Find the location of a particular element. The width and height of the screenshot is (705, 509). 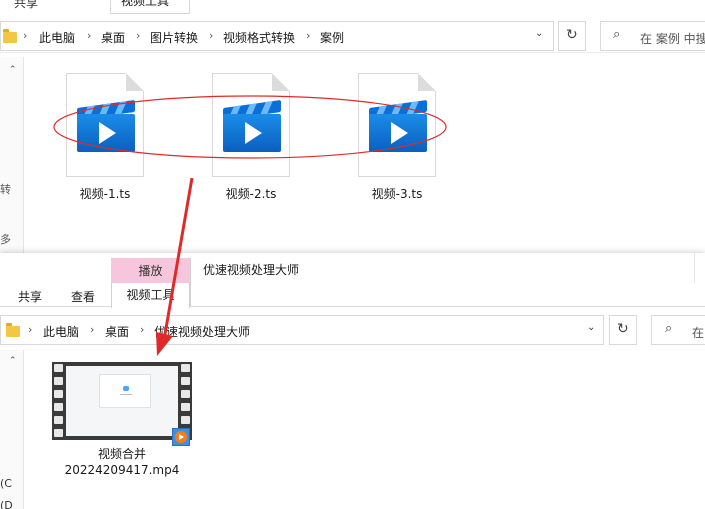

video-thumbnail-icon is located at coordinates (122, 404).